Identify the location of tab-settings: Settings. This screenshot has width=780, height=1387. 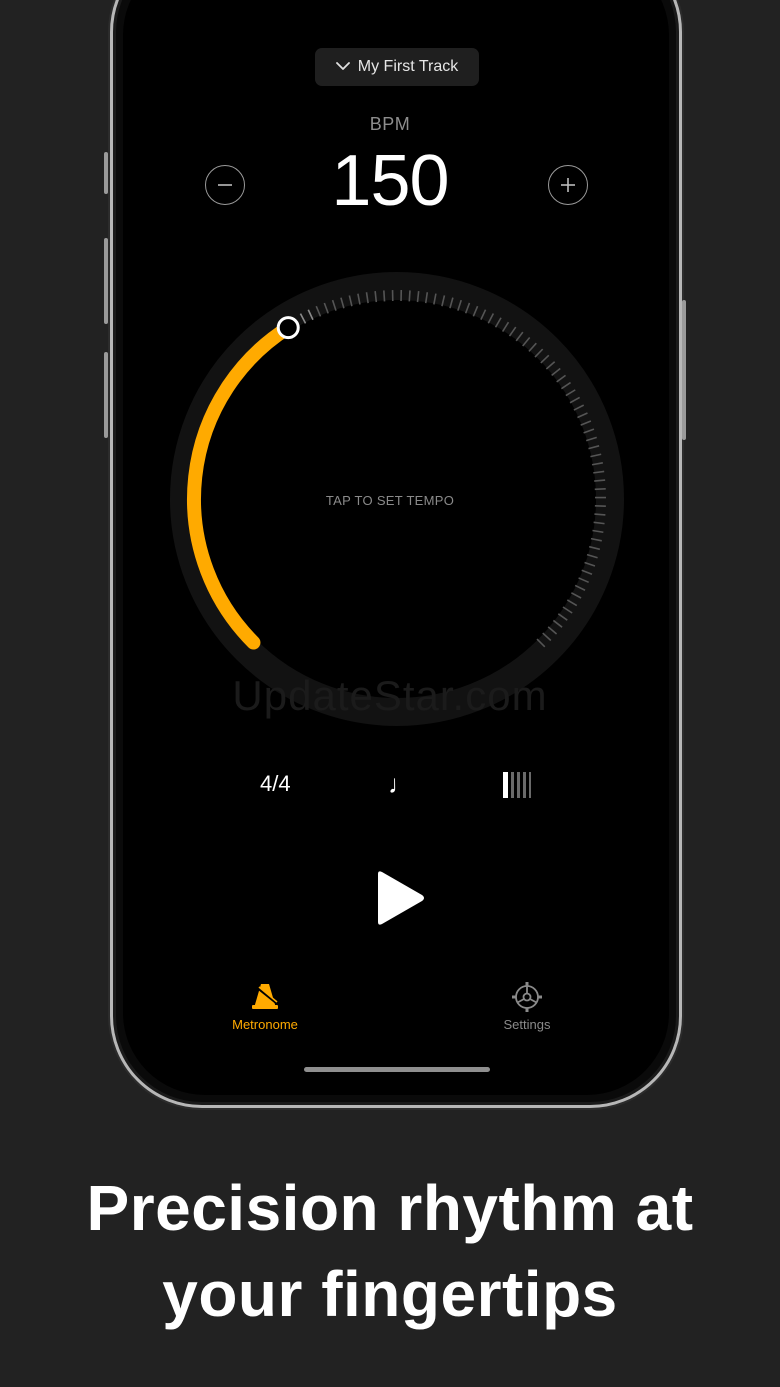
(527, 1006).